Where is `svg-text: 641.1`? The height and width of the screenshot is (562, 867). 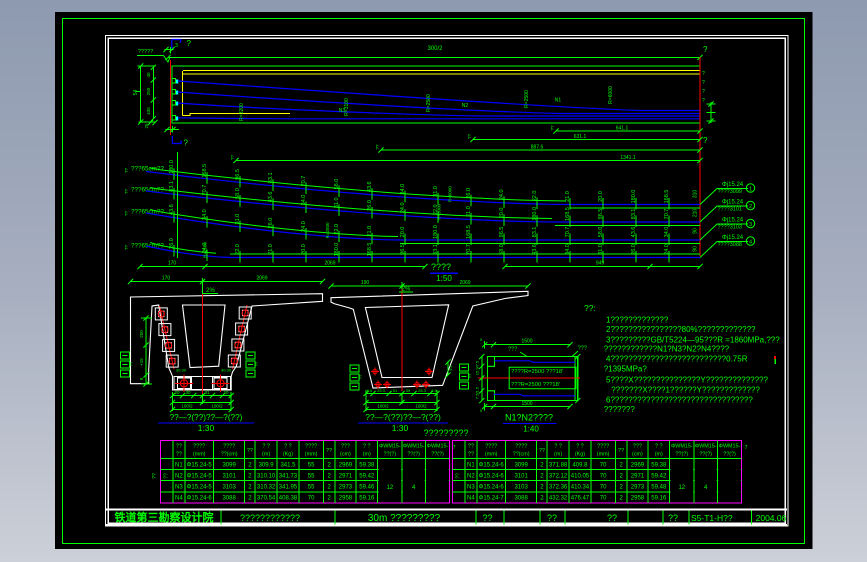 svg-text: 641.1 is located at coordinates (622, 129).